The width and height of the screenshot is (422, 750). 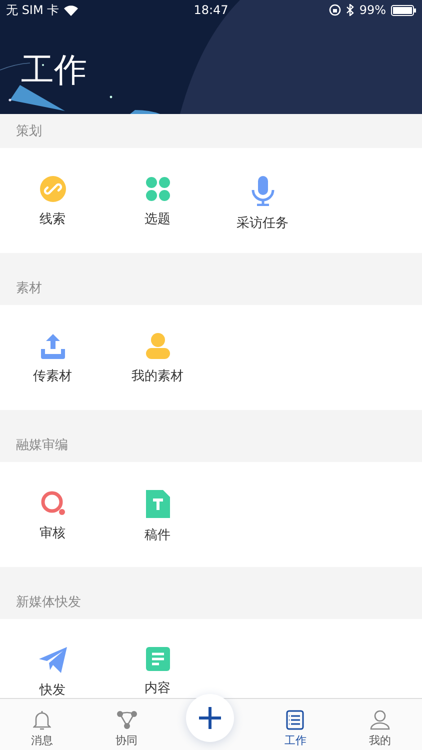 What do you see at coordinates (54, 70) in the screenshot?
I see `page-title: 工作` at bounding box center [54, 70].